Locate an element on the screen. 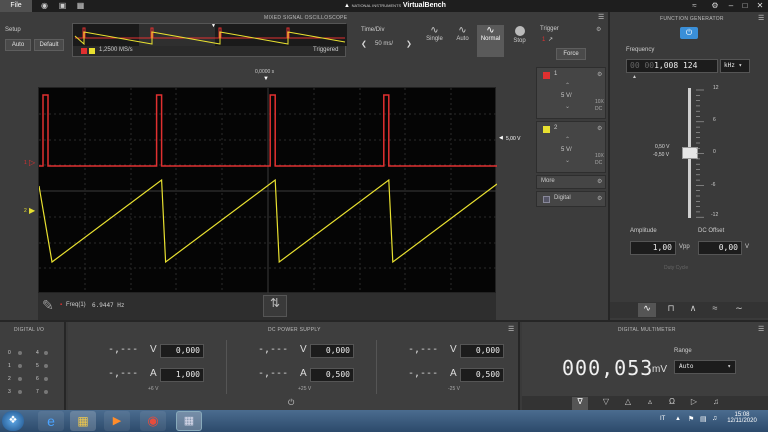 The width and height of the screenshot is (768, 432). ch1-offset-marker: ▷ is located at coordinates (32, 162).